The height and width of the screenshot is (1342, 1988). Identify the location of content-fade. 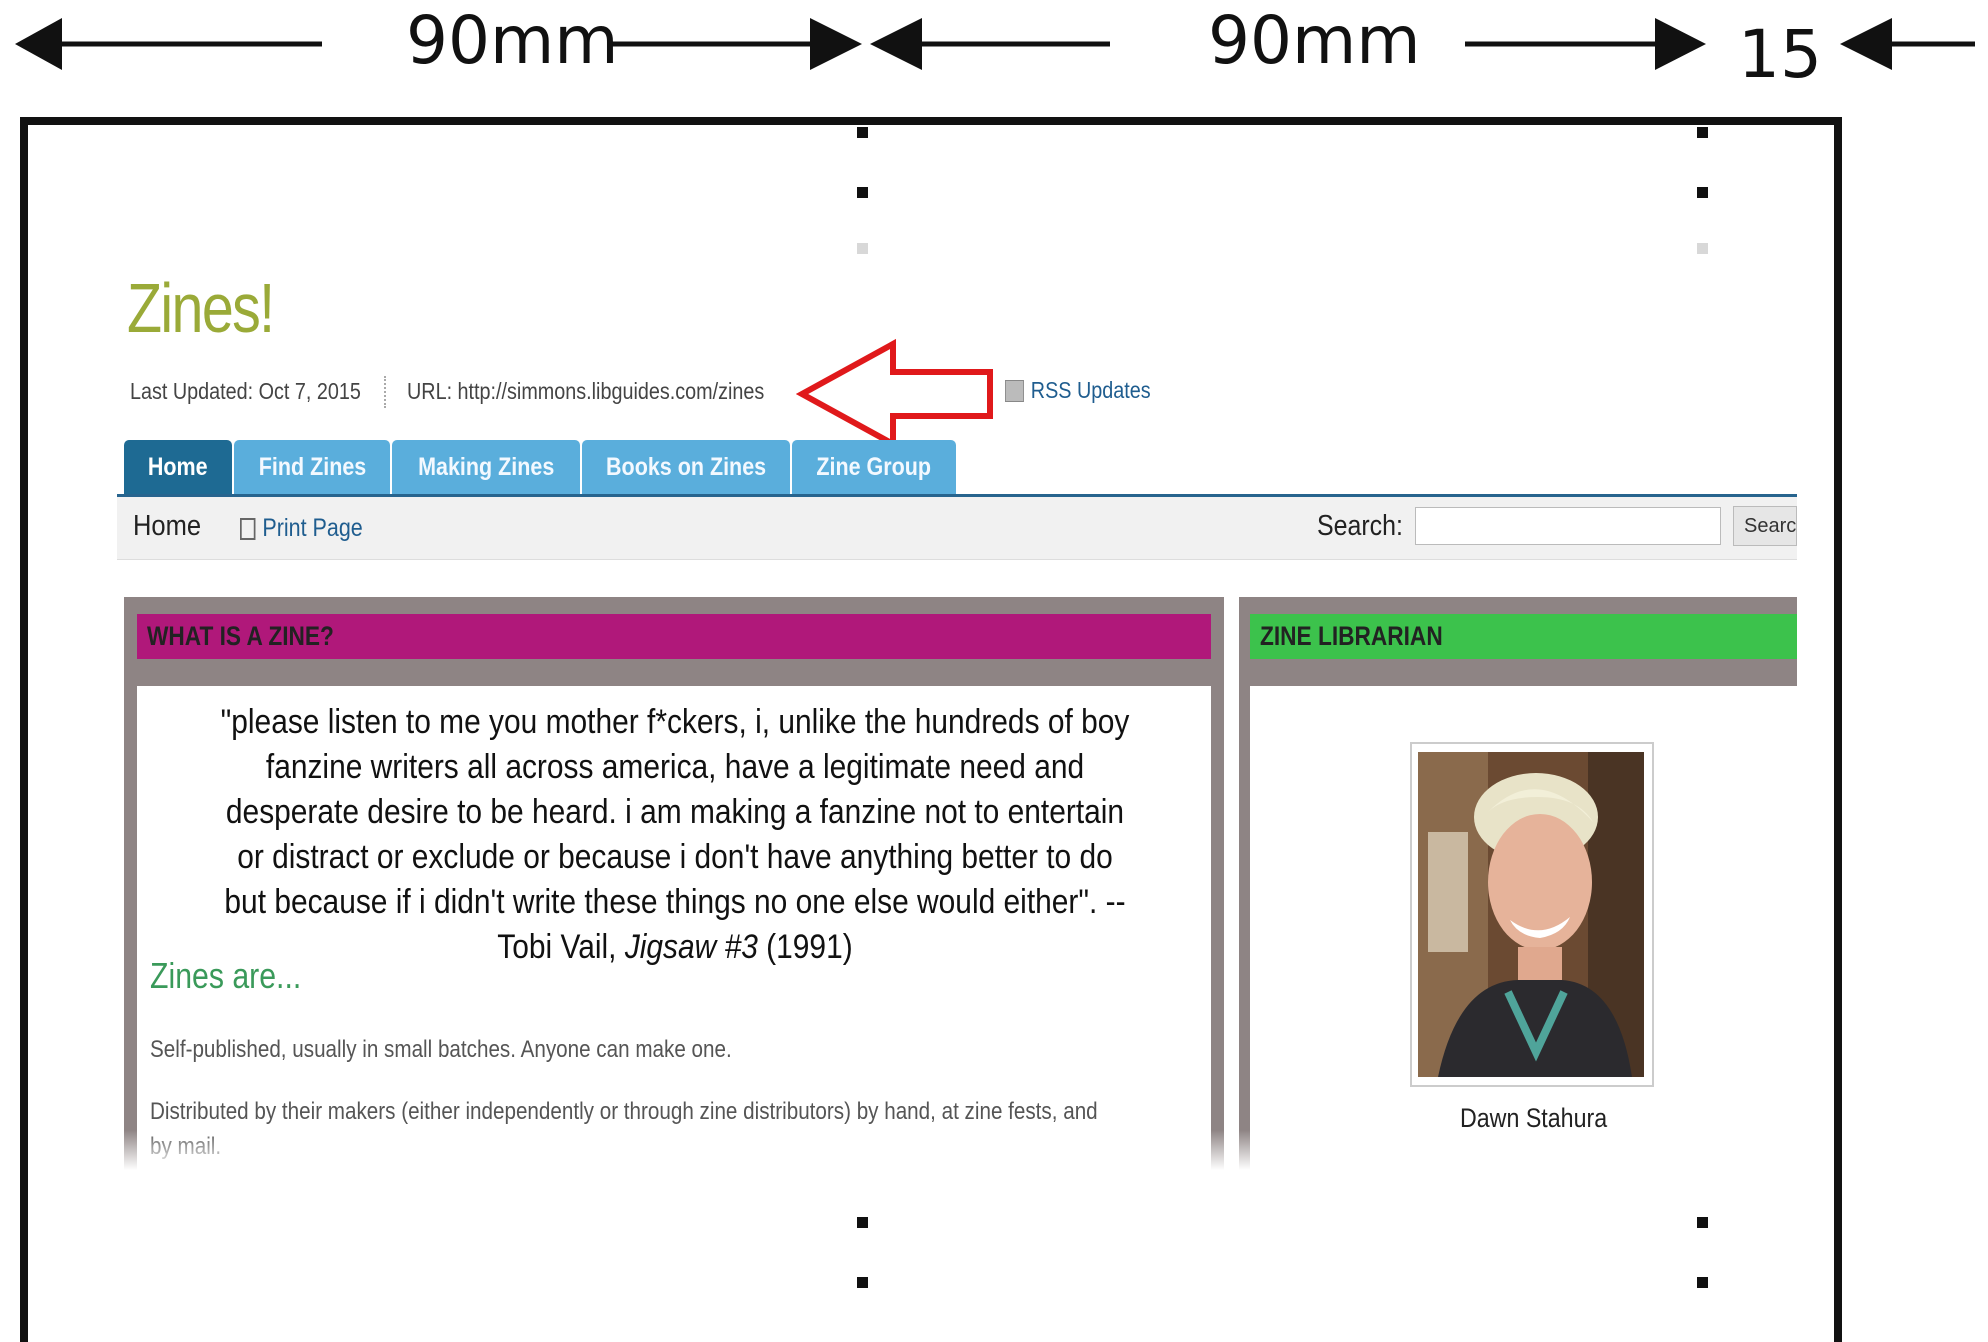
(960, 1150).